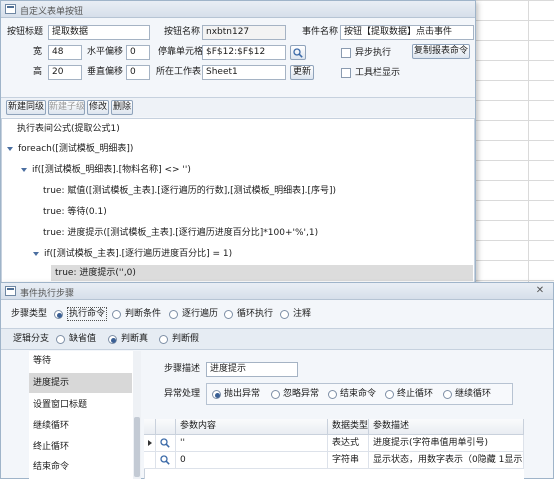 The image size is (554, 479). I want to click on param-content-cell: 0, so click(252, 460).